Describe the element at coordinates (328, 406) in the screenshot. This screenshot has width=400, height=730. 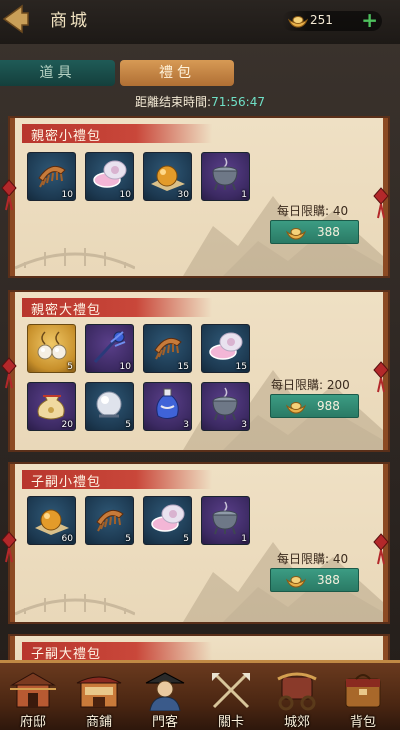
I see `pack-price: 988` at that location.